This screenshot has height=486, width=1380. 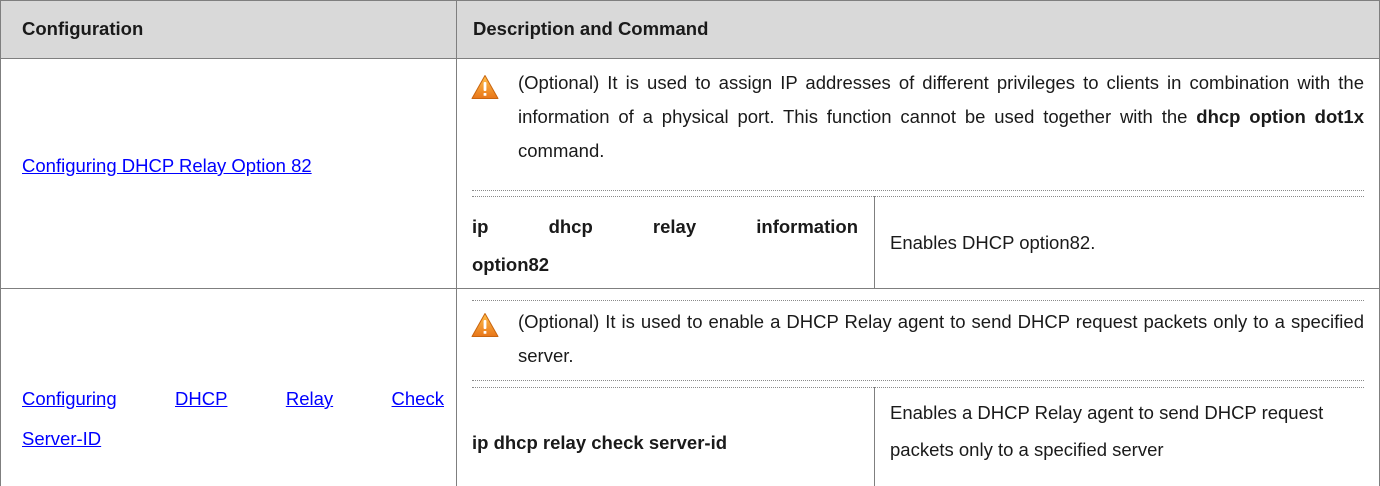 What do you see at coordinates (690, 58) in the screenshot?
I see `header-divider` at bounding box center [690, 58].